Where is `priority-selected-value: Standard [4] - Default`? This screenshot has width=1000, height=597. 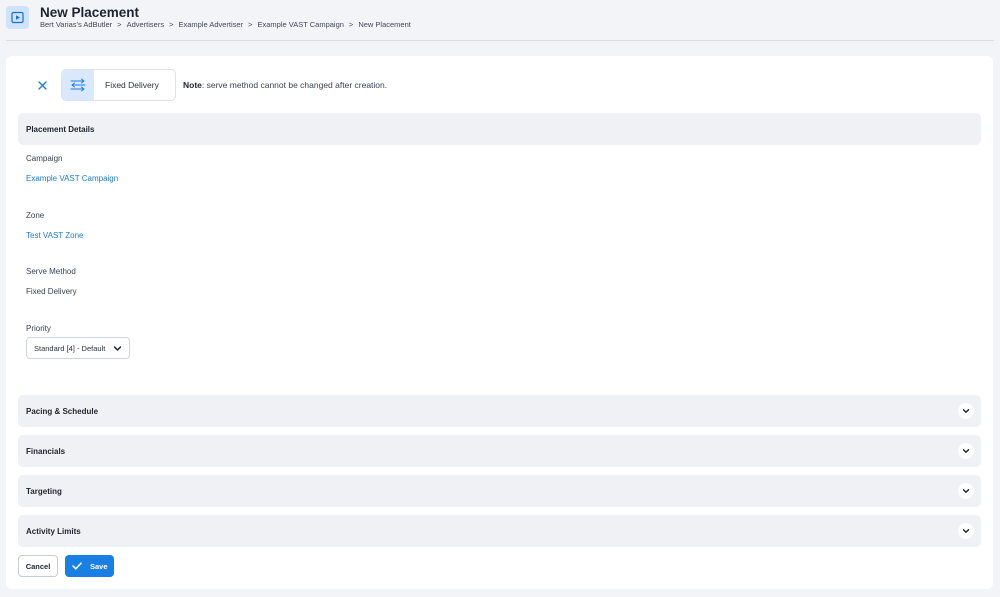
priority-selected-value: Standard [4] - Default is located at coordinates (70, 348).